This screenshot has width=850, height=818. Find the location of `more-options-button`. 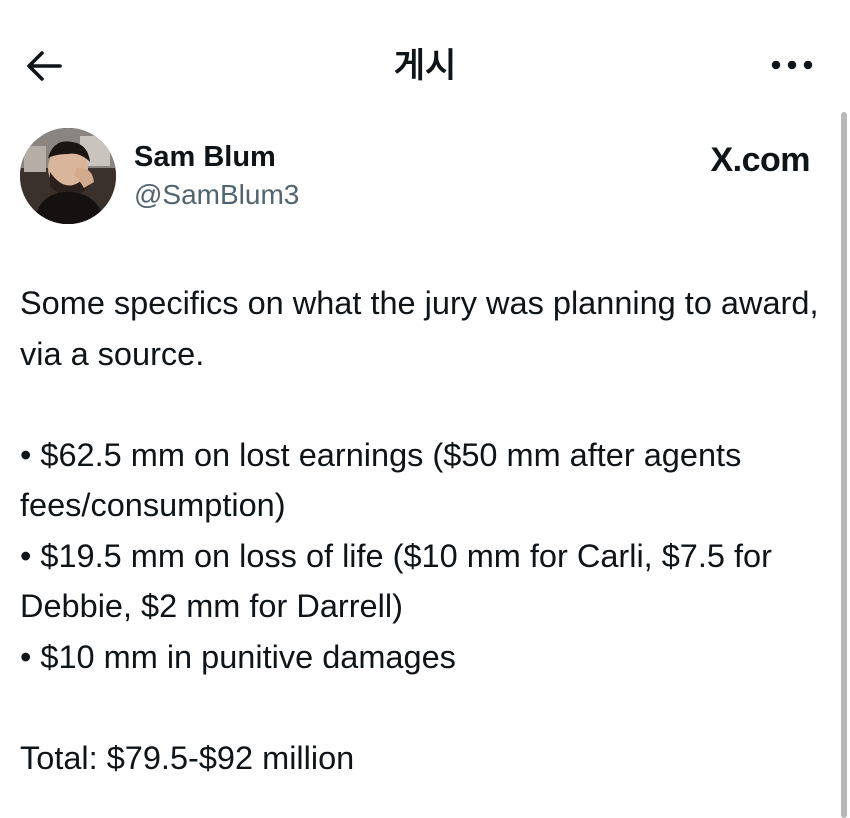

more-options-button is located at coordinates (792, 65).